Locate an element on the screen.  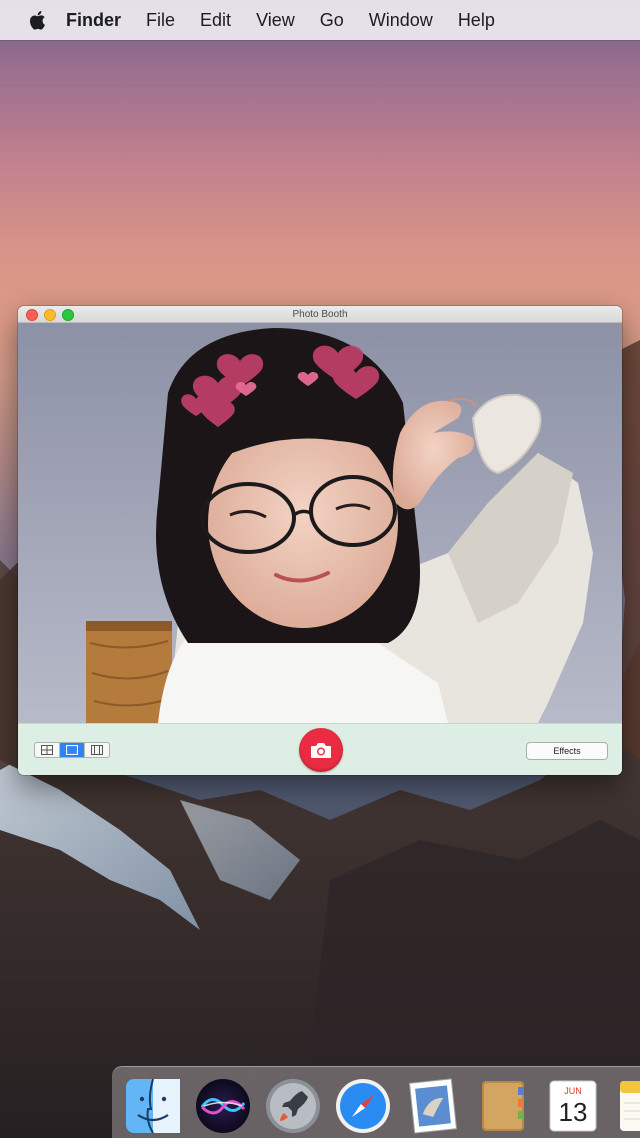
menu-view: View is located at coordinates (275, 20).